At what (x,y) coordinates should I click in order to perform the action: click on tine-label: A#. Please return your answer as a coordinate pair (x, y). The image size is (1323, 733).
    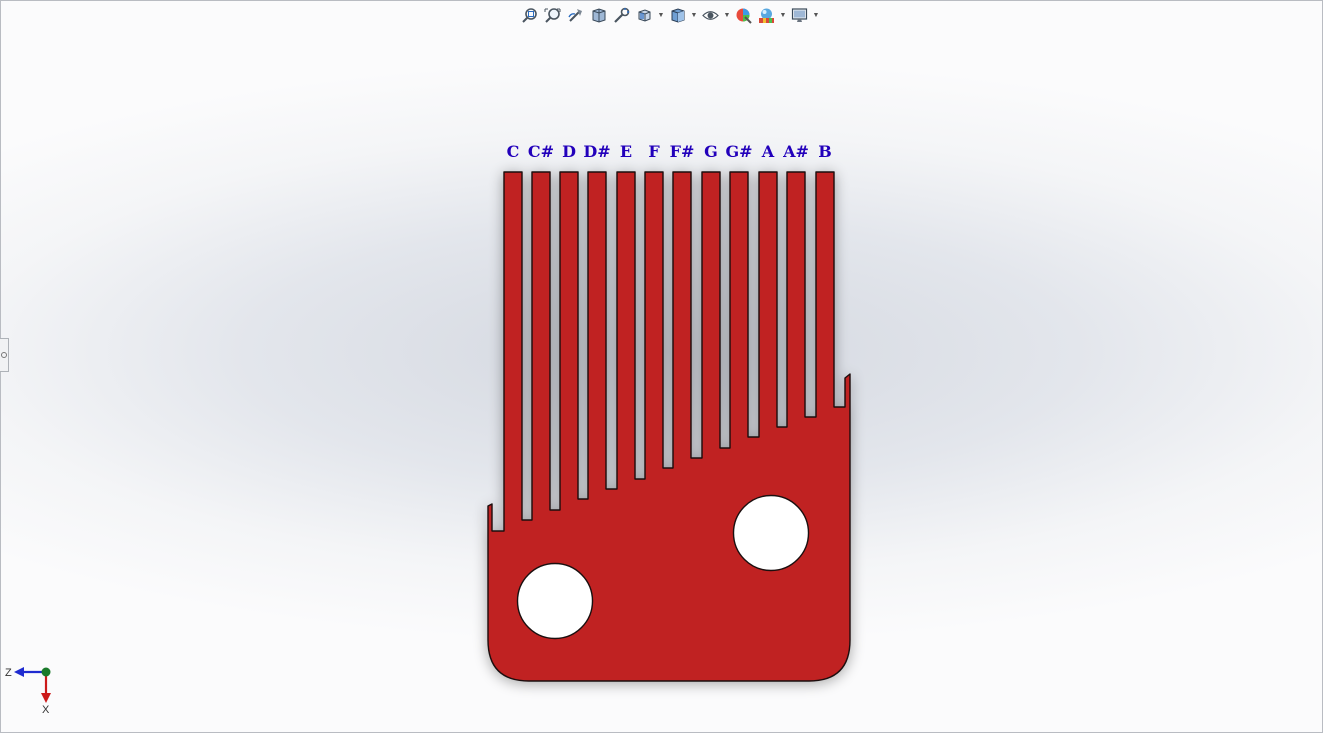
    Looking at the image, I should click on (795, 151).